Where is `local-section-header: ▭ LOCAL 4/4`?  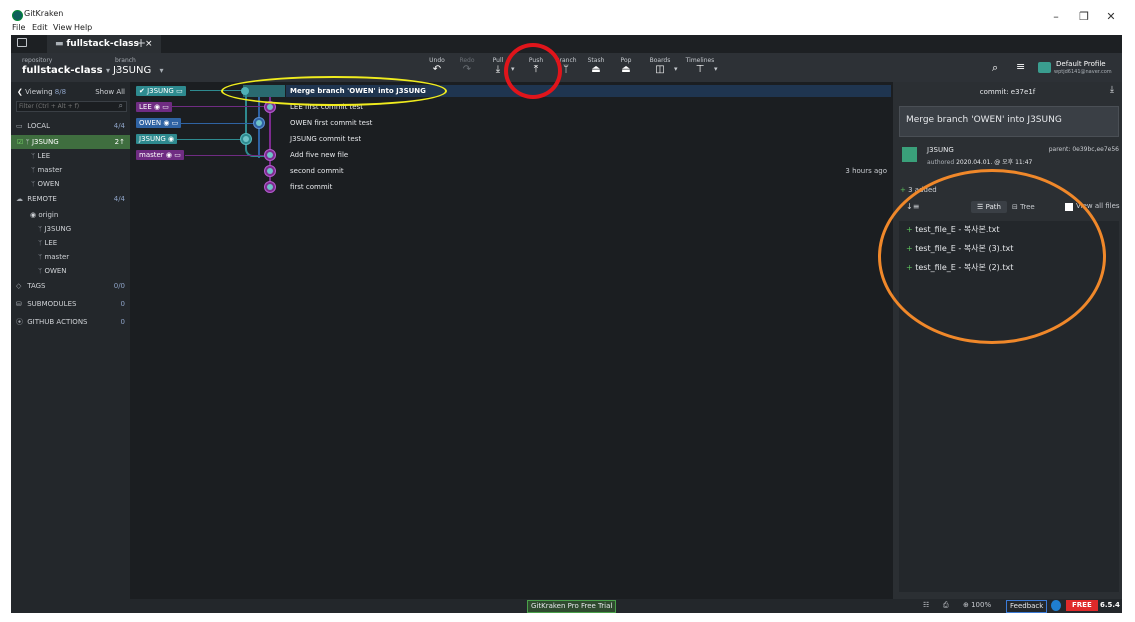 local-section-header: ▭ LOCAL 4/4 is located at coordinates (70, 126).